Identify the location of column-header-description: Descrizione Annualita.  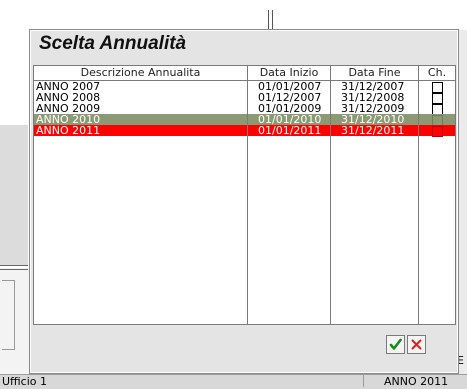
(140, 73).